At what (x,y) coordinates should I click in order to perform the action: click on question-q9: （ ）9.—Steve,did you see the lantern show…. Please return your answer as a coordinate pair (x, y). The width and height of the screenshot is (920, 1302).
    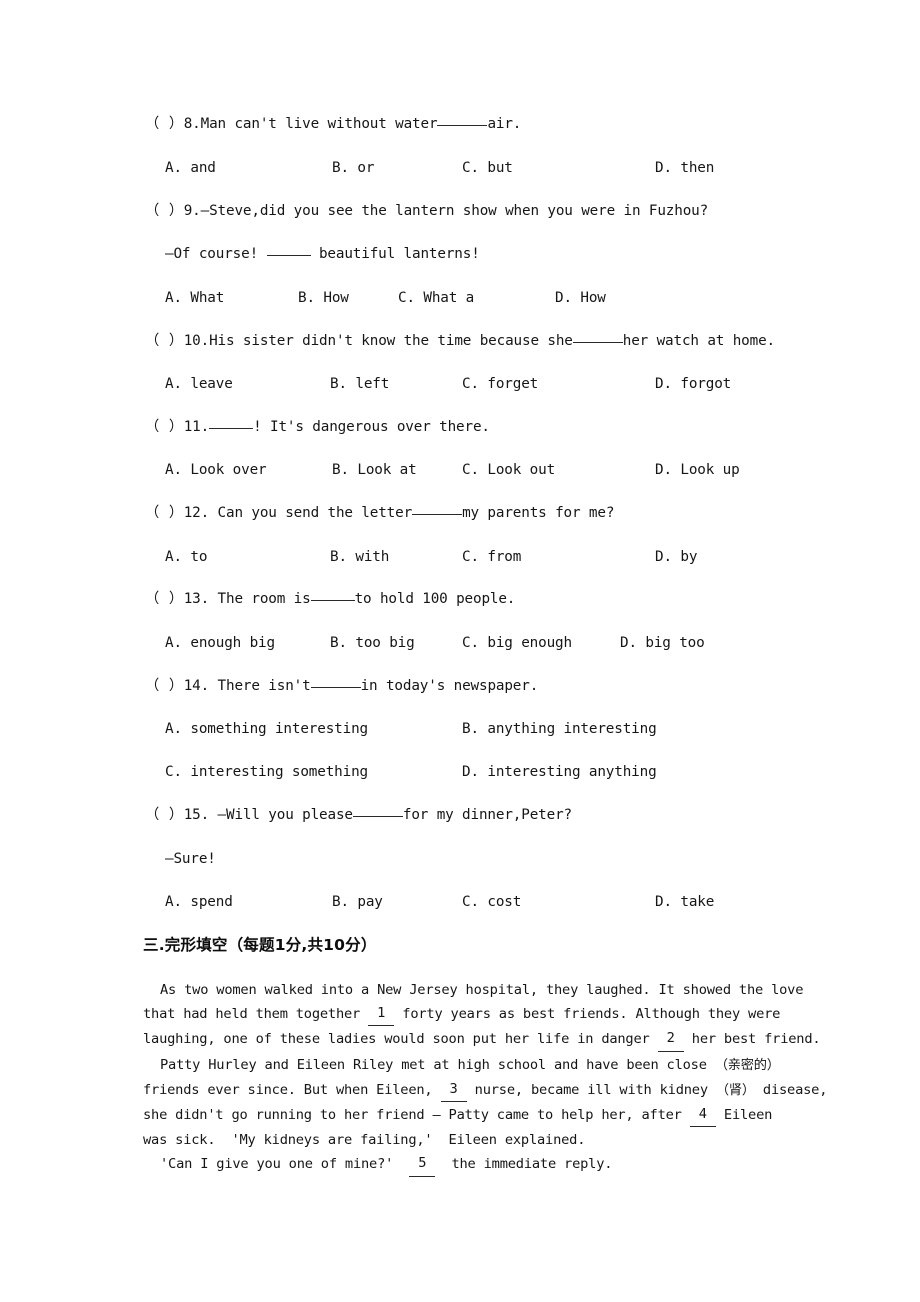
    Looking at the image, I should click on (475, 211).